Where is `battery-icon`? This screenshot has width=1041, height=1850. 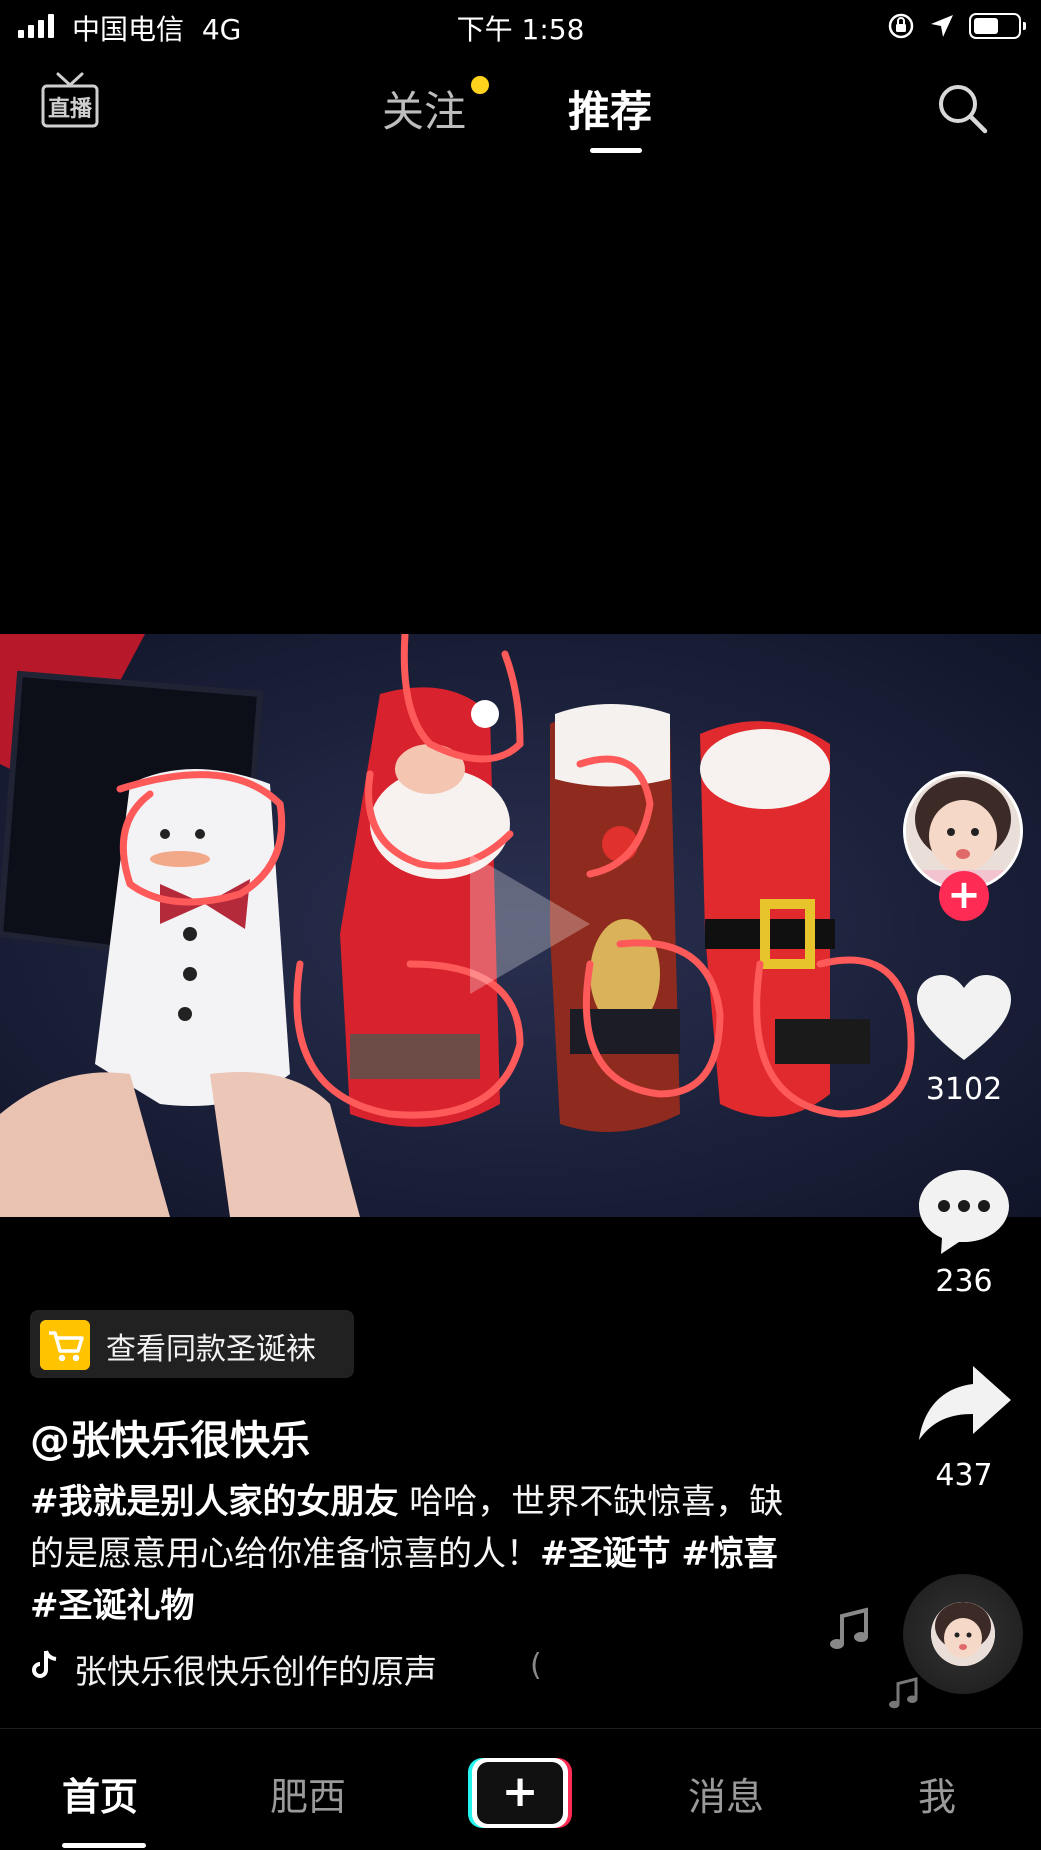
battery-icon is located at coordinates (997, 26).